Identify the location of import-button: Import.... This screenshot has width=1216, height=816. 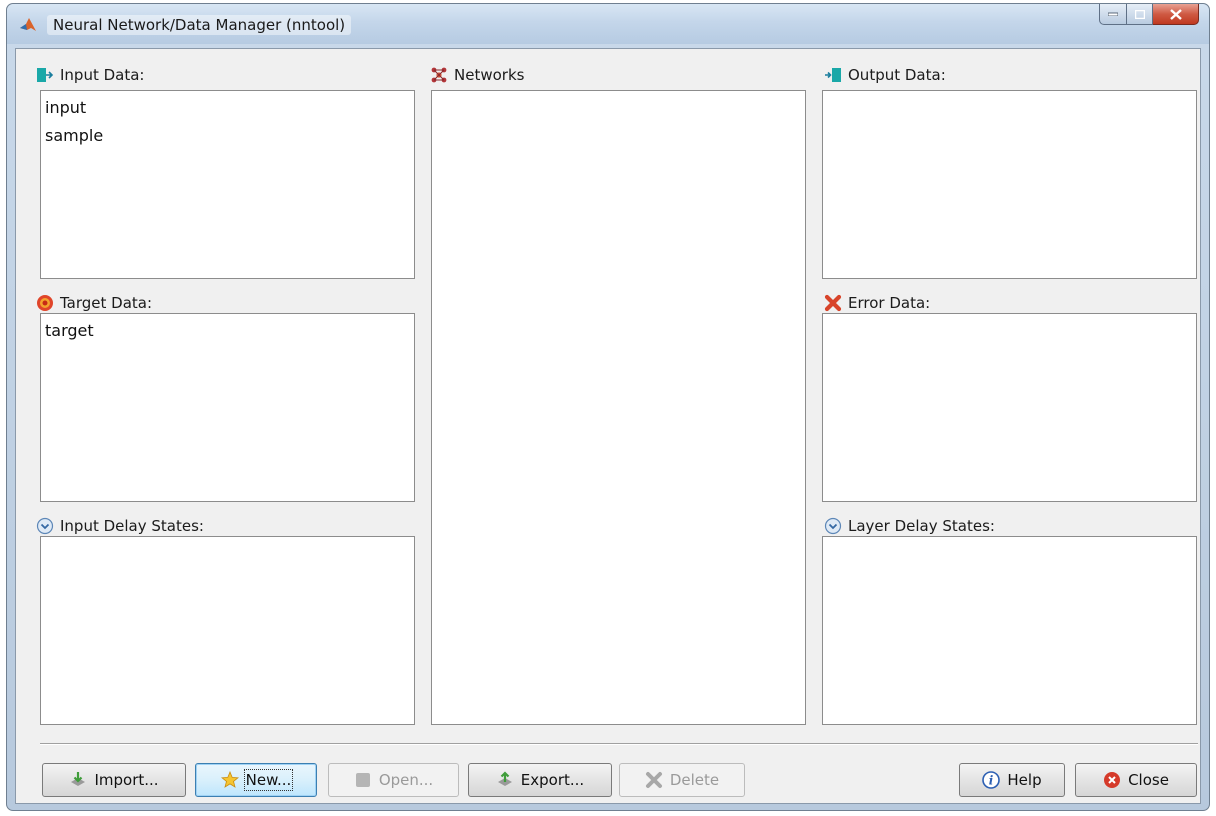
(114, 780).